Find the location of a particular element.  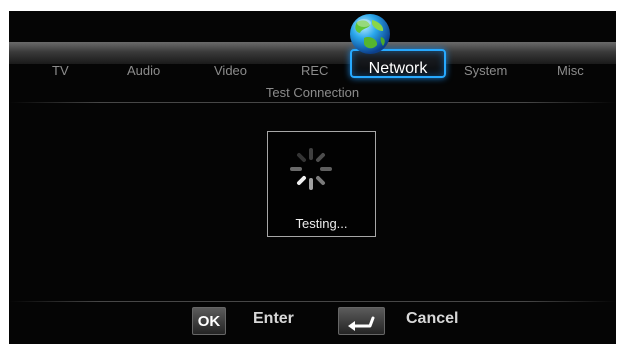

header-divider is located at coordinates (312, 102).